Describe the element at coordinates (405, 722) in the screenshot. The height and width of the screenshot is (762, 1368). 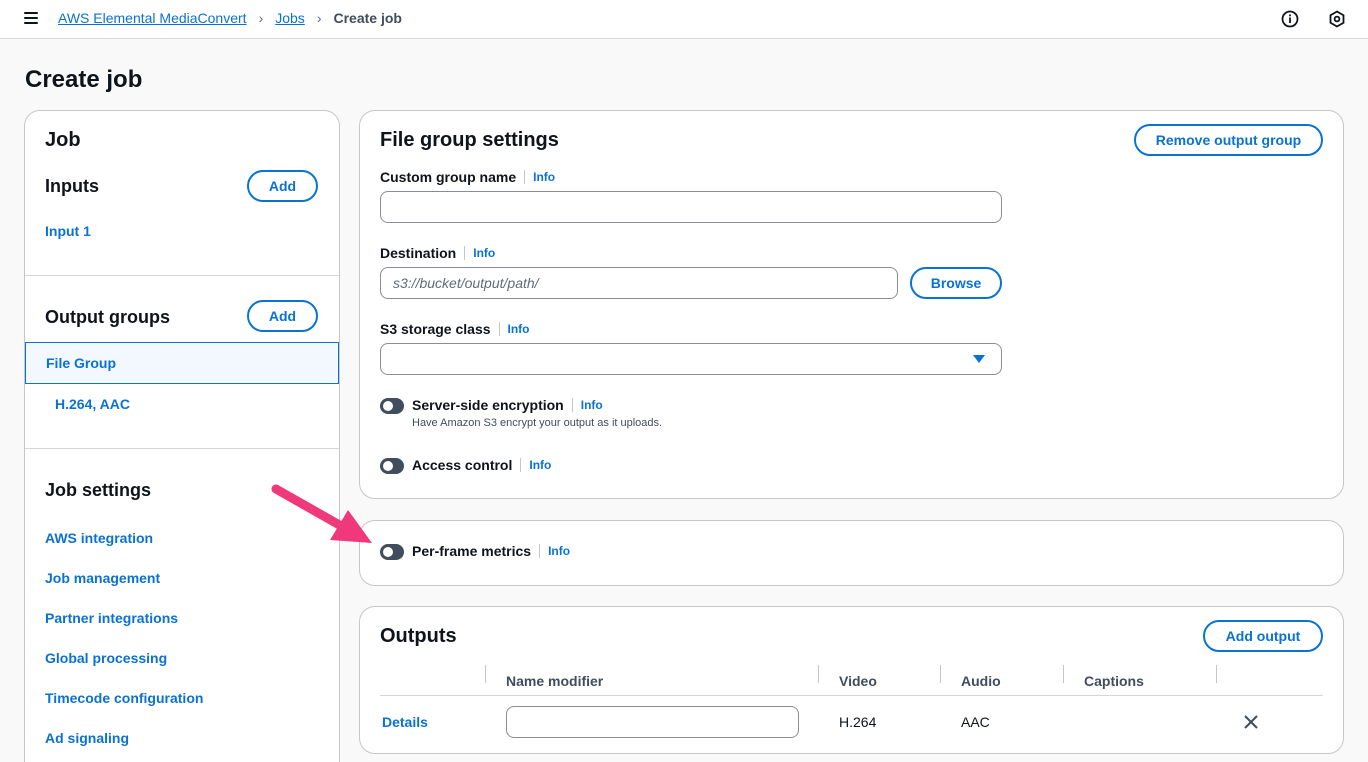
I see `output-details-link: Details` at that location.